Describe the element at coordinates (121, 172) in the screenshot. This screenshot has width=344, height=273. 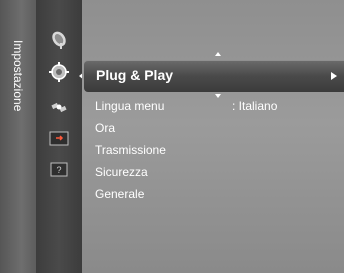
I see `menu-item-sicurezza: Sicurezza` at that location.